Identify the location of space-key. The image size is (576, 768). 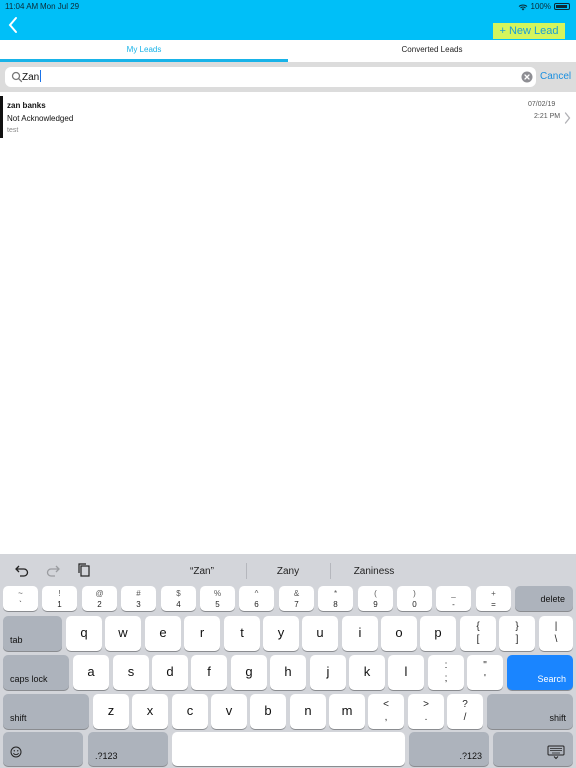
(288, 749).